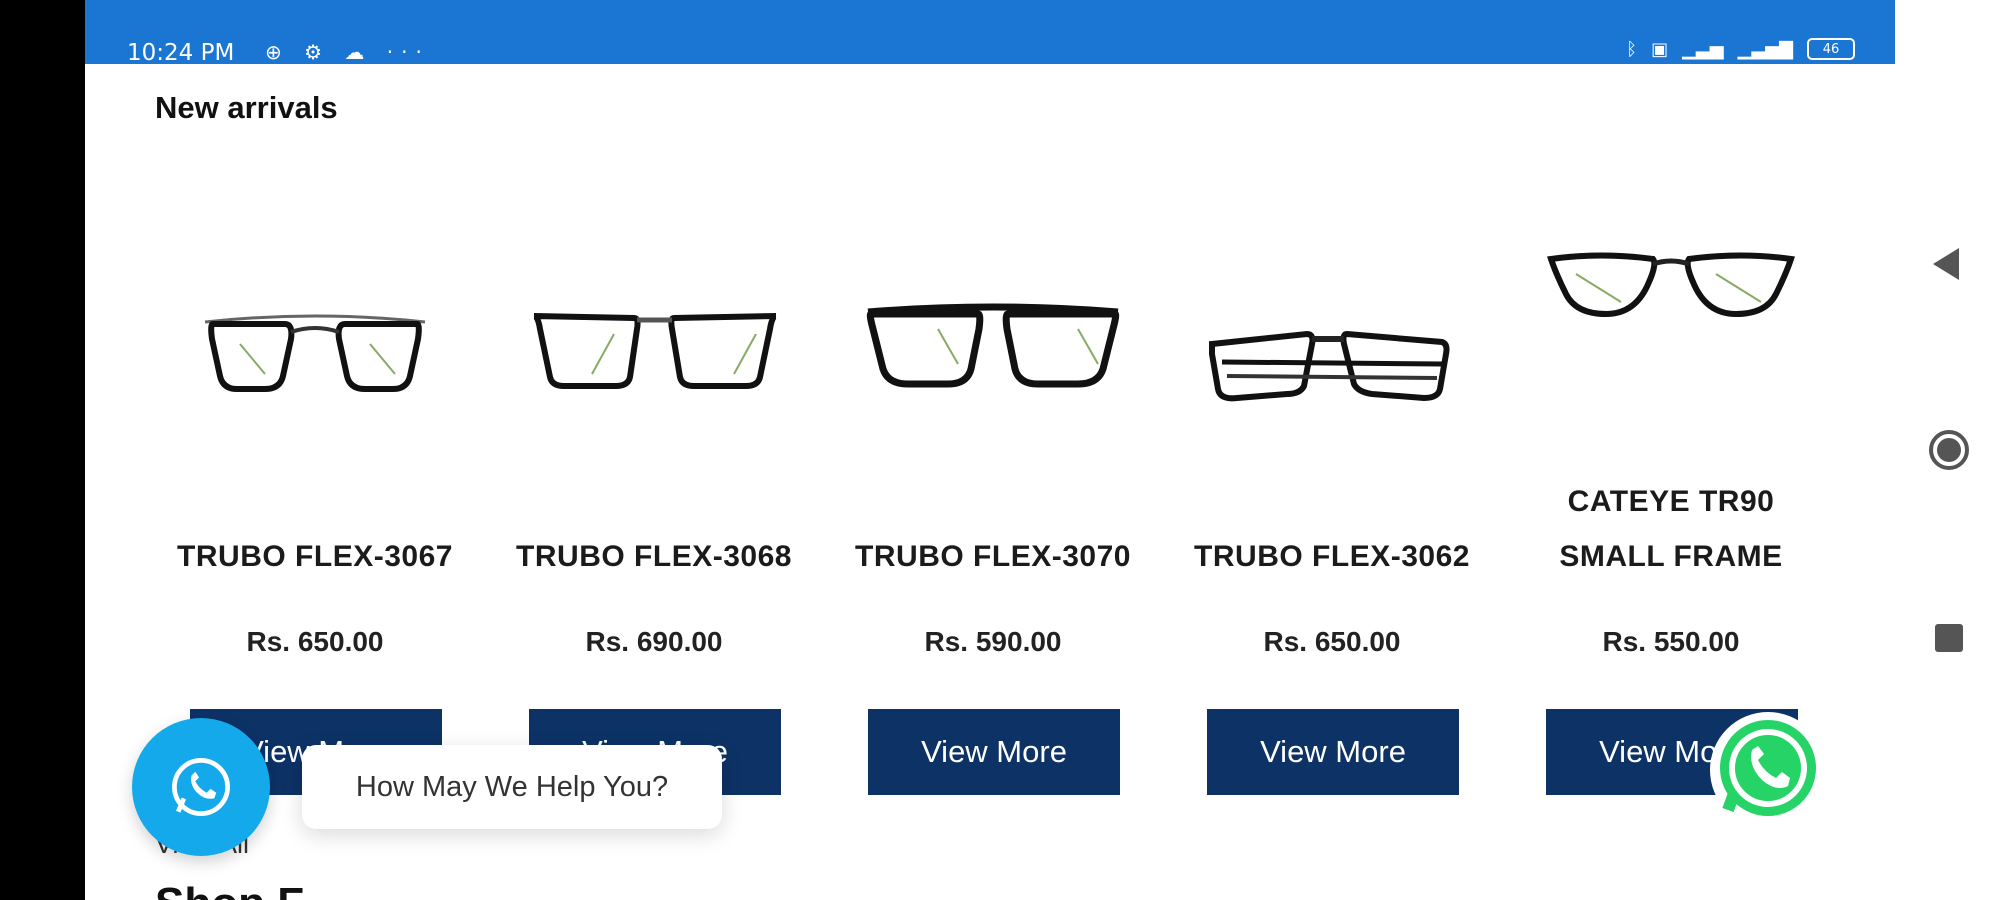 The height and width of the screenshot is (900, 2003). Describe the element at coordinates (1660, 49) in the screenshot. I see `nfc-icon: ▣` at that location.